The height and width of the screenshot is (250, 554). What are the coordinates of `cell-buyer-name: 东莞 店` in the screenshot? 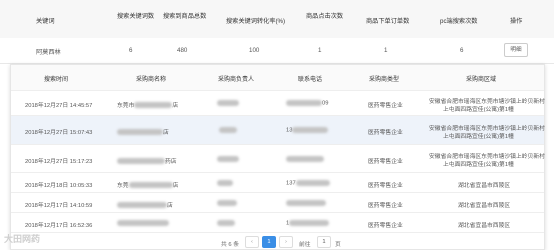 It's located at (147, 184).